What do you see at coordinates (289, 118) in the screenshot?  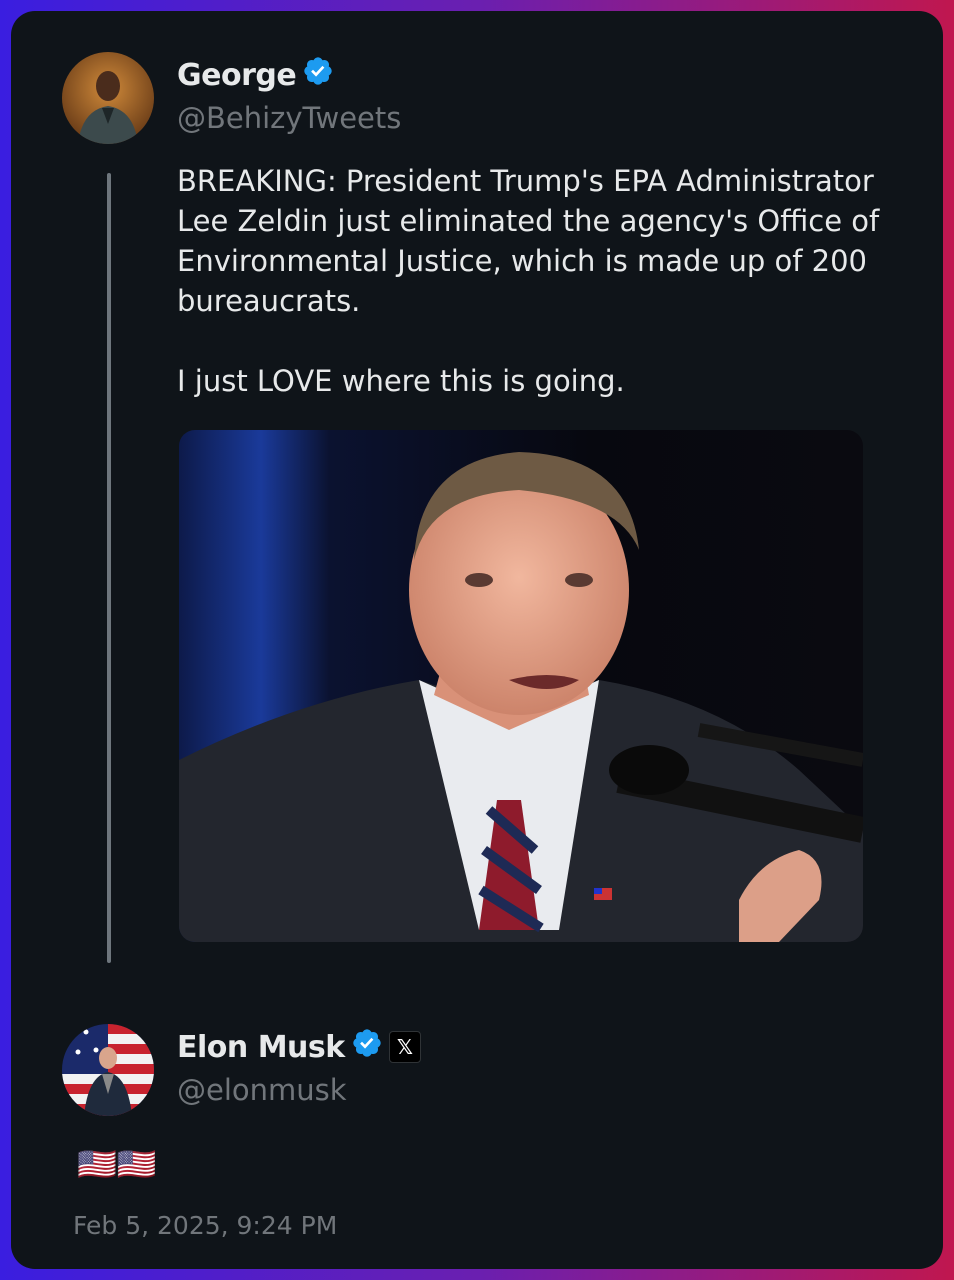 I see `author-handle: @BehizyTweets` at bounding box center [289, 118].